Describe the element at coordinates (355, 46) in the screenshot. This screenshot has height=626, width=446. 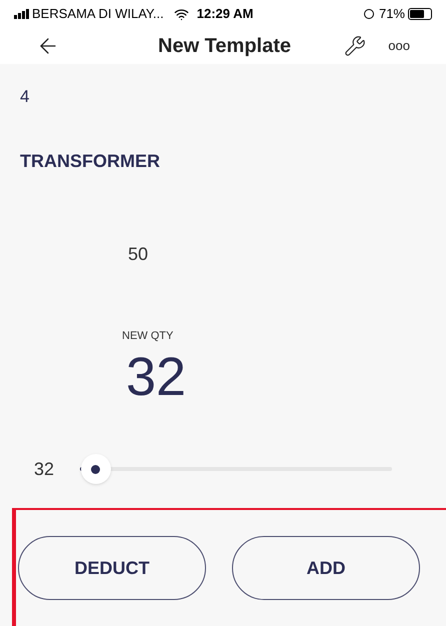
I see `wrench-icon` at that location.